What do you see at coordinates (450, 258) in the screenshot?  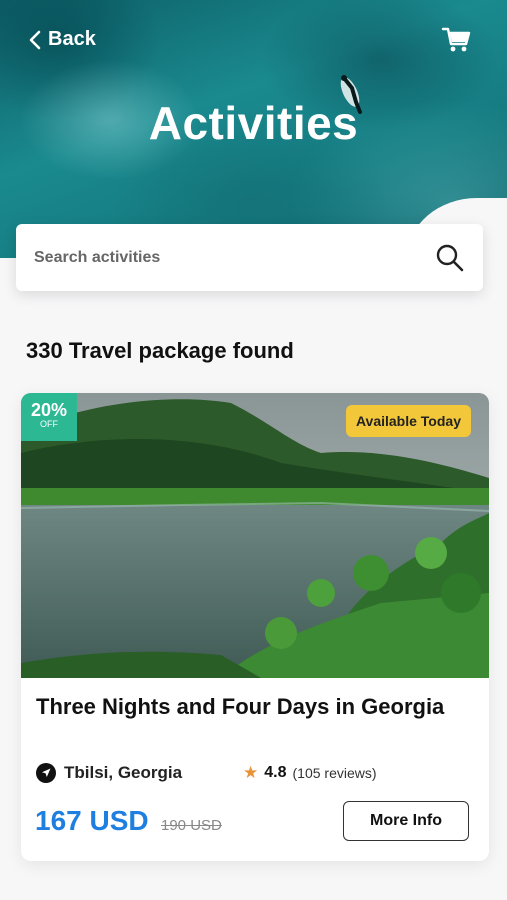 I see `search-icon` at bounding box center [450, 258].